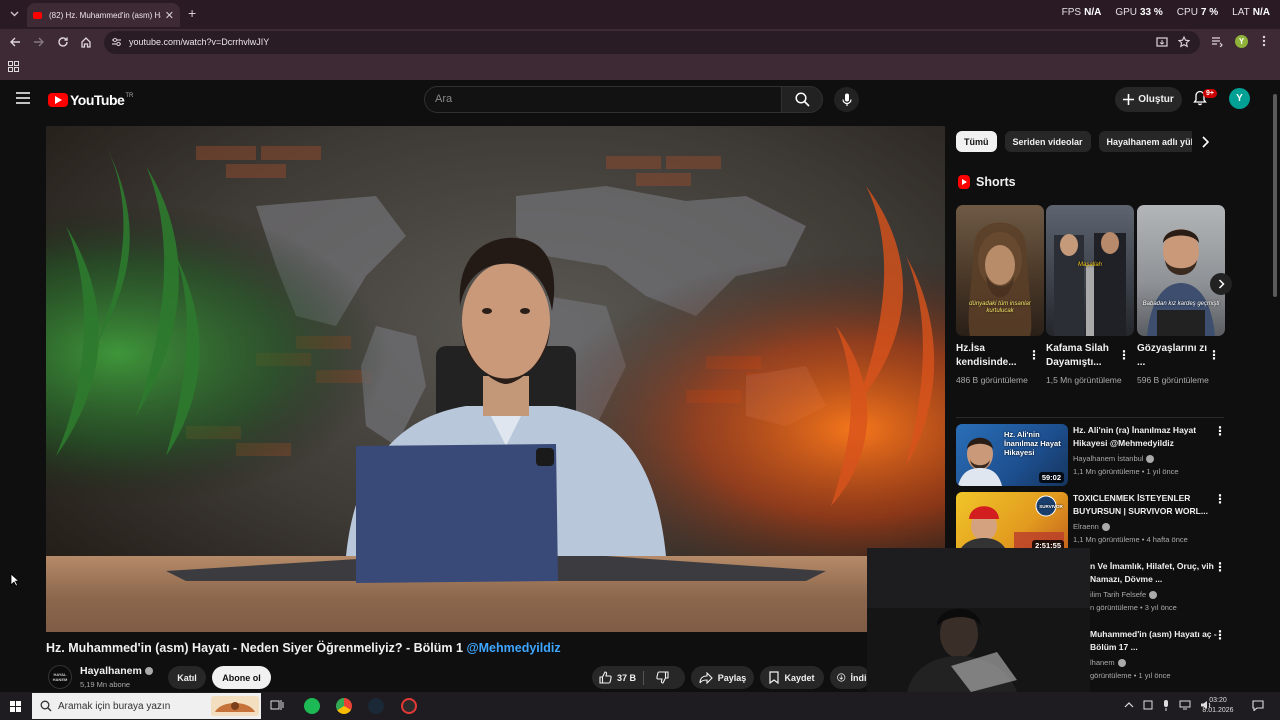 This screenshot has width=1280, height=720. I want to click on tab-close-icon: ✕, so click(169, 15).